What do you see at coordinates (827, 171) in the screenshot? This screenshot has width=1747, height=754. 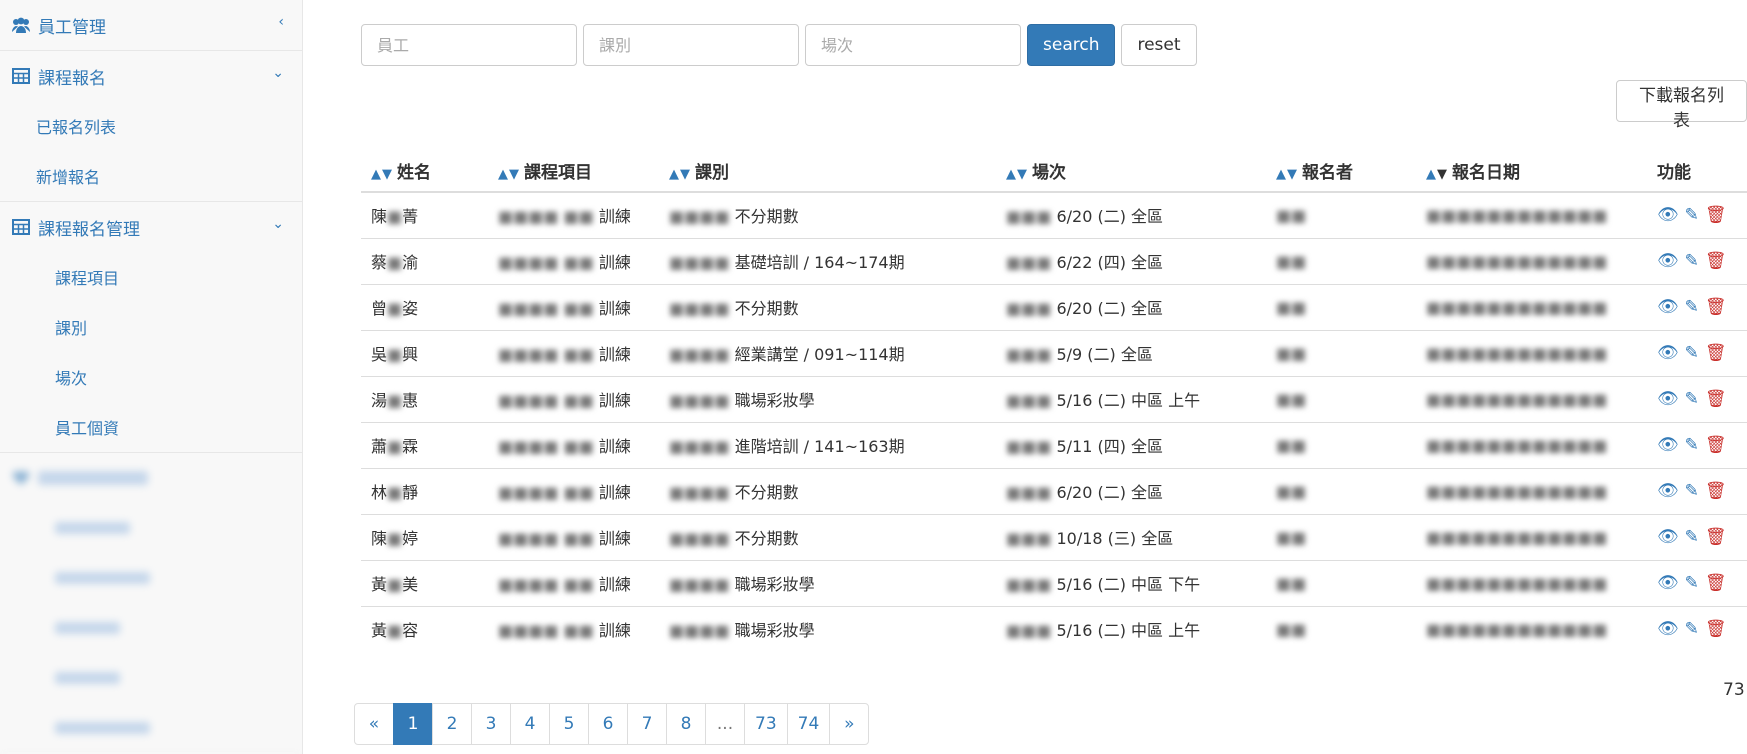 I see `col-class: ▲▼ 課別` at bounding box center [827, 171].